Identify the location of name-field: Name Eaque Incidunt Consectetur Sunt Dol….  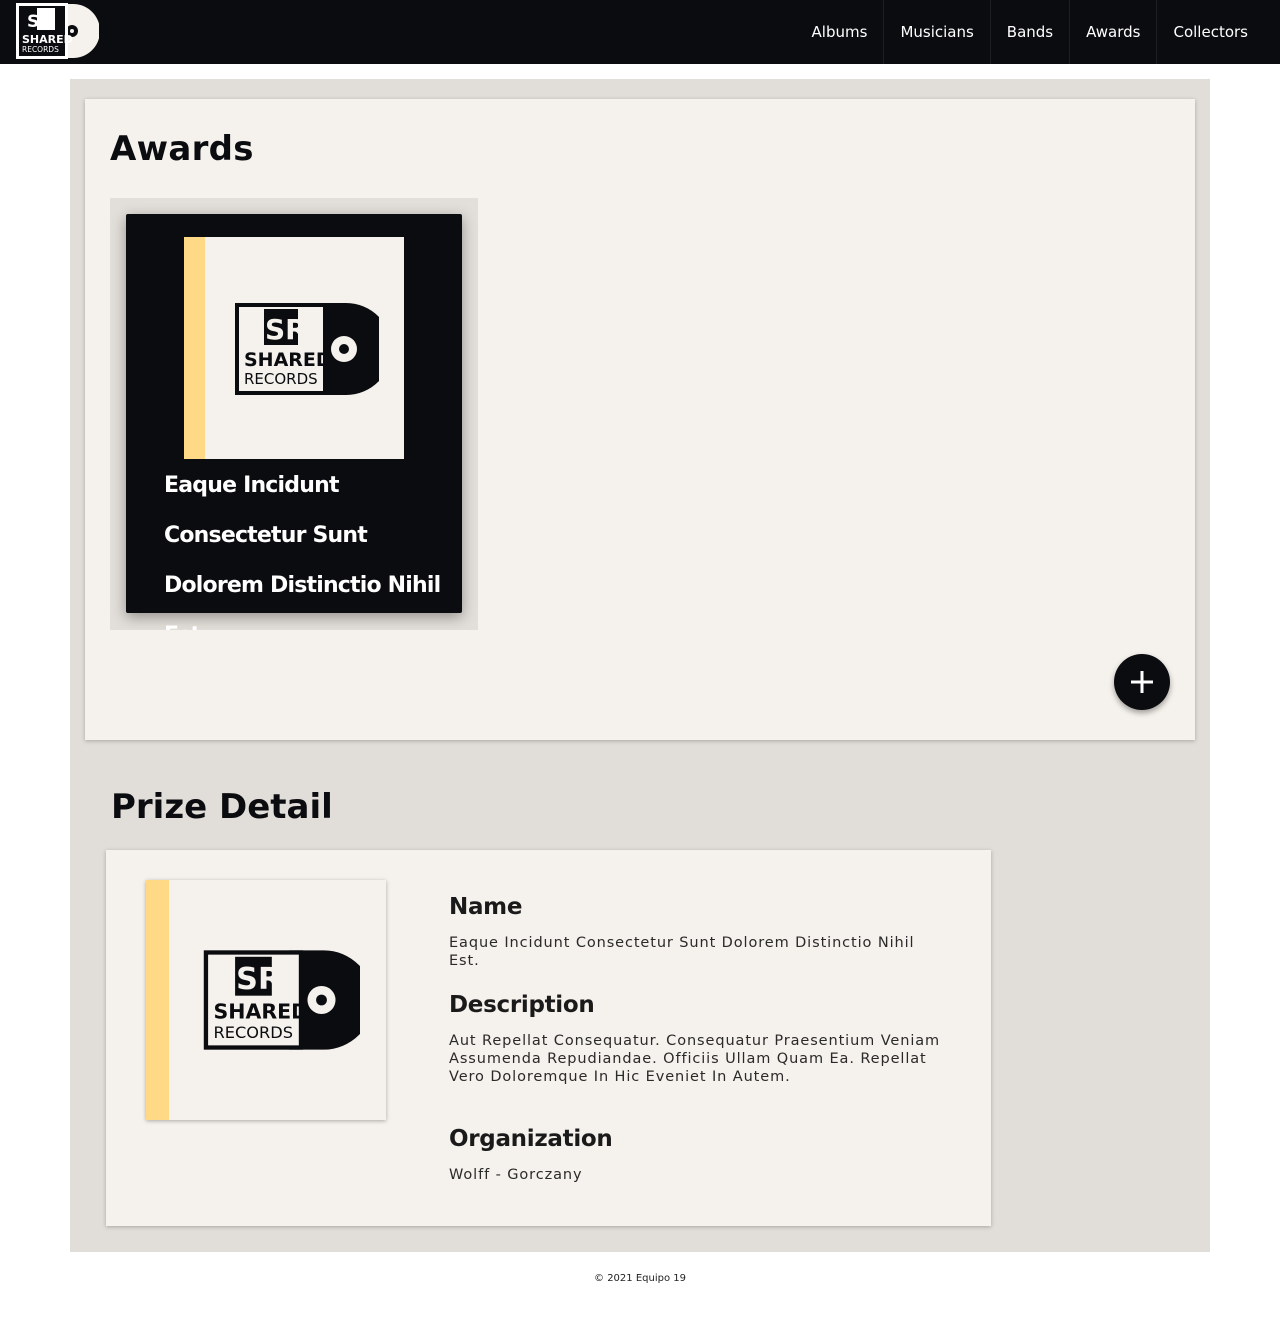
(699, 932).